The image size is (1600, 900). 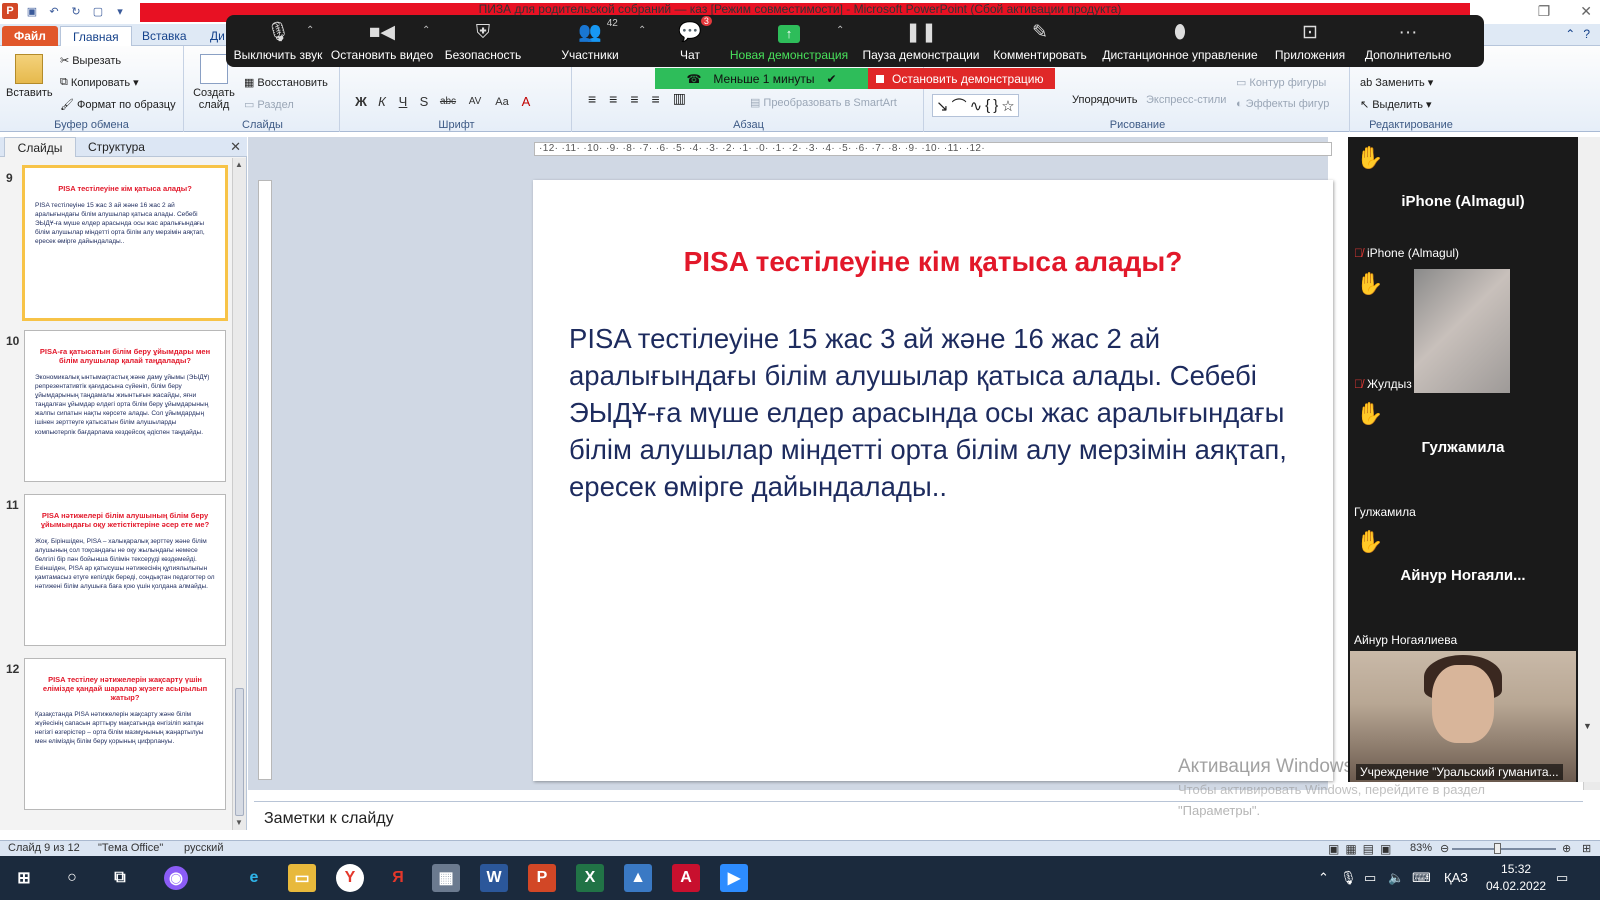 What do you see at coordinates (235, 147) in the screenshot?
I see `close-icon: ✕` at bounding box center [235, 147].